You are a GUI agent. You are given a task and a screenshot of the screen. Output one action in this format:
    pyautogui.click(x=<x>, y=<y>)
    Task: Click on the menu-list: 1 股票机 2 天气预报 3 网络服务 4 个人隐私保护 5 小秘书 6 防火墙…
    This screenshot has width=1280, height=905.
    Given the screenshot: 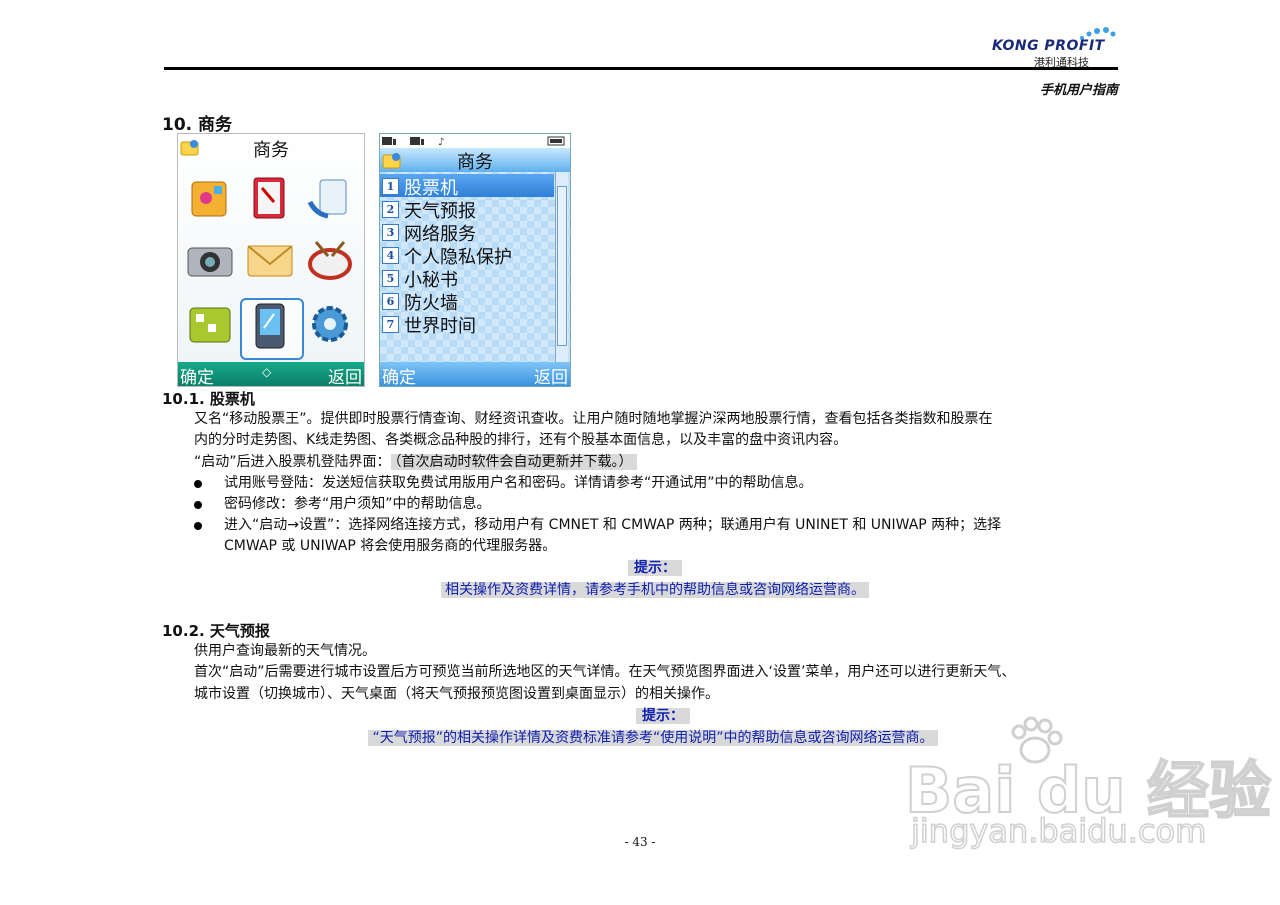 What is the action you would take?
    pyautogui.click(x=475, y=267)
    